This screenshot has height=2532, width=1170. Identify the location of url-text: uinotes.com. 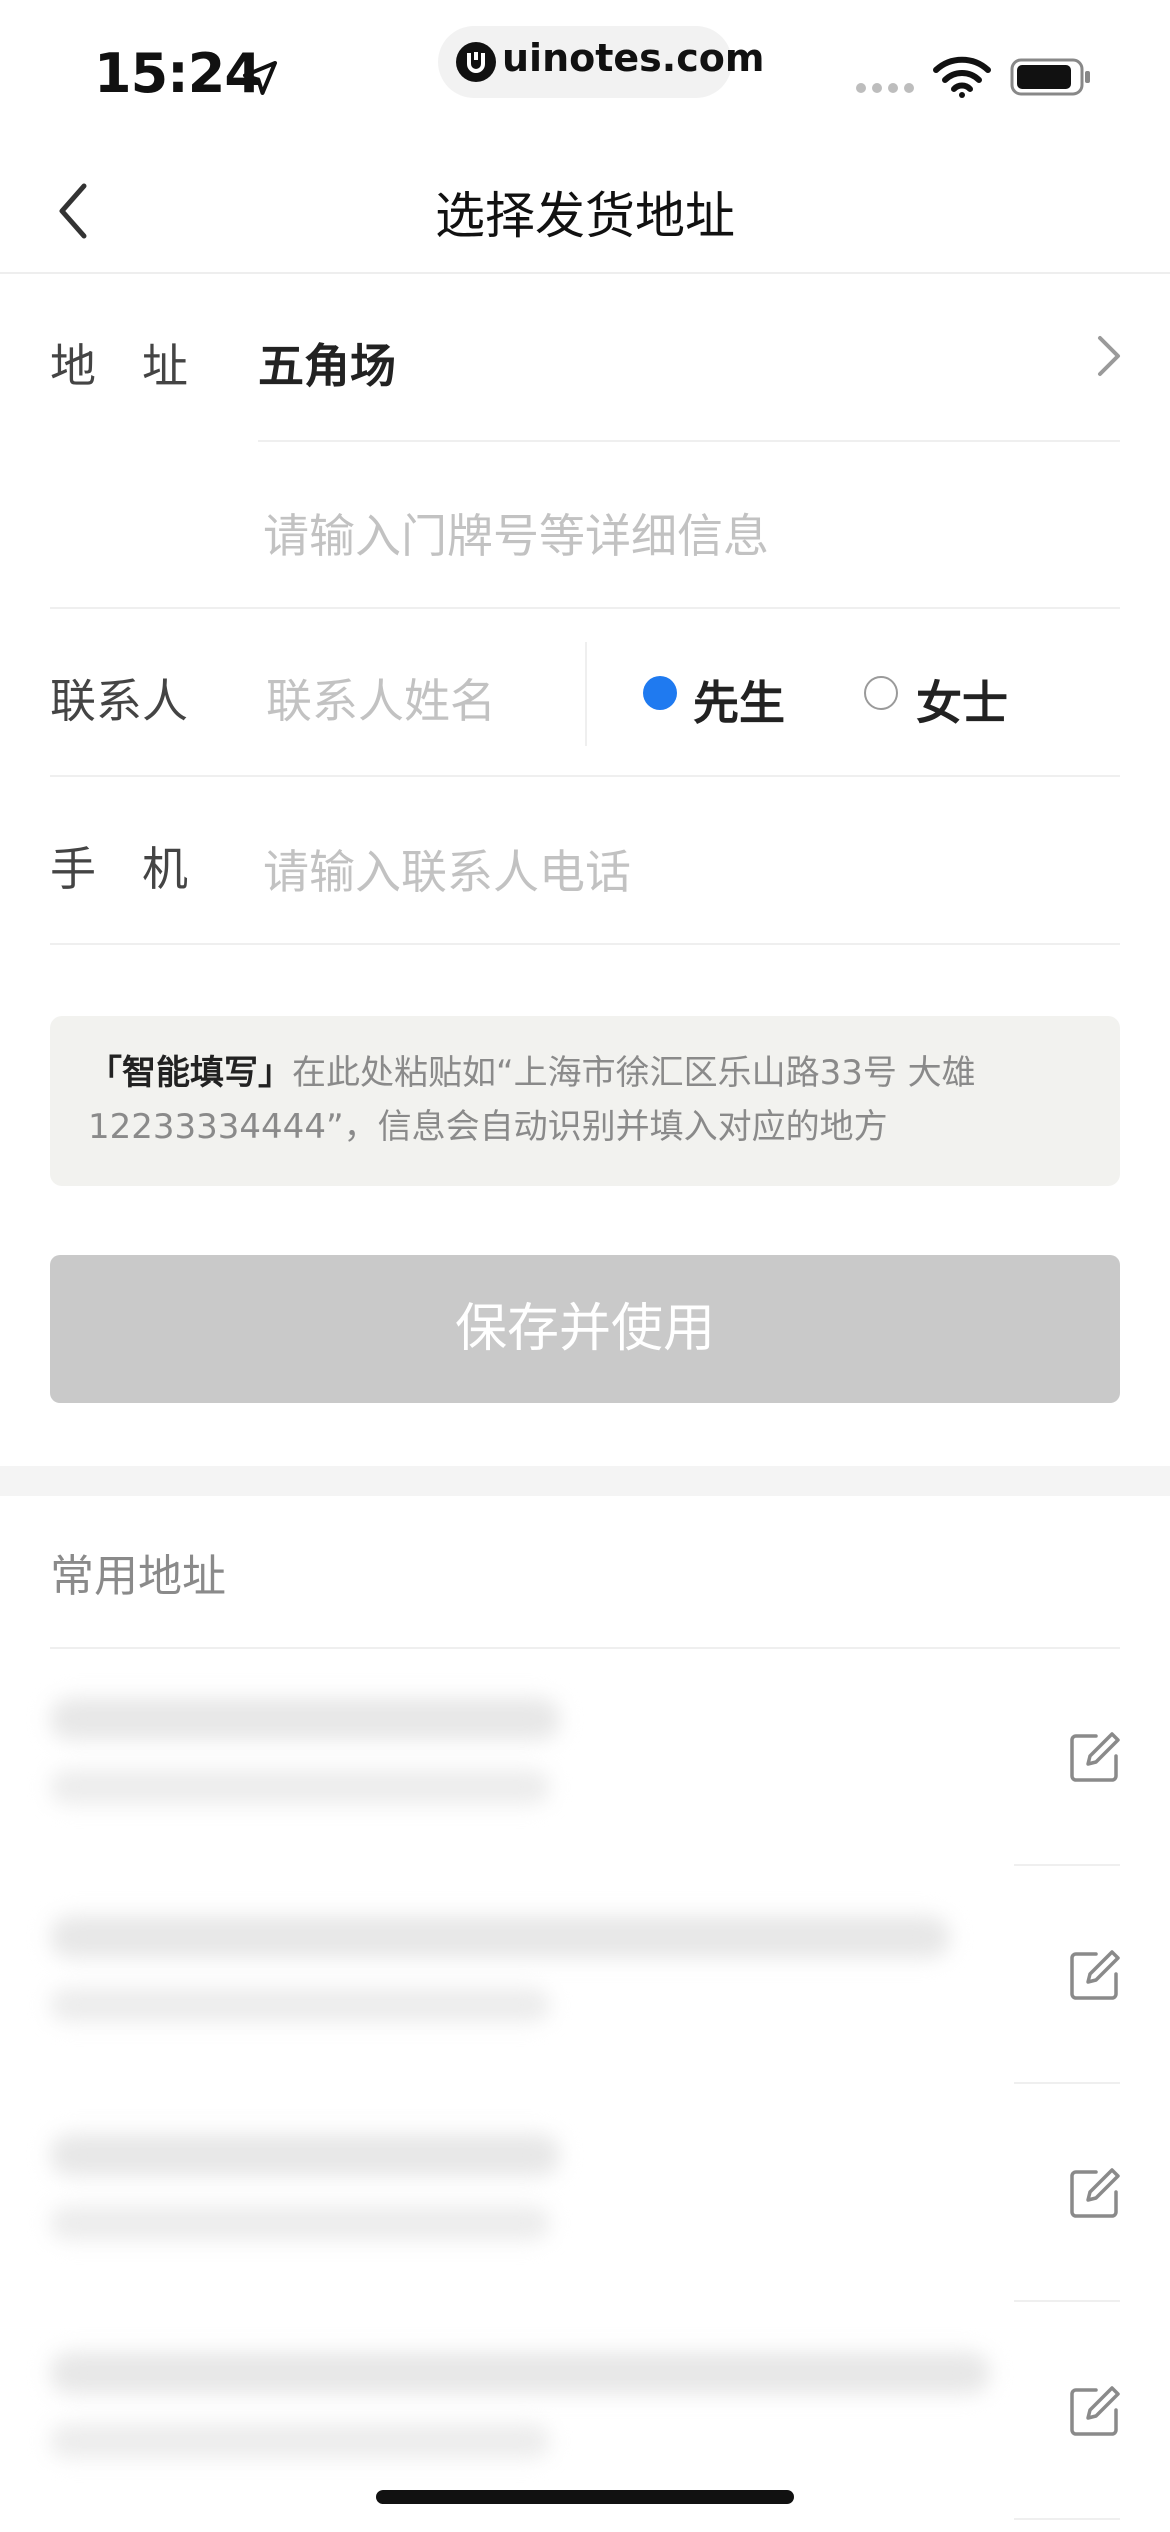
(633, 58).